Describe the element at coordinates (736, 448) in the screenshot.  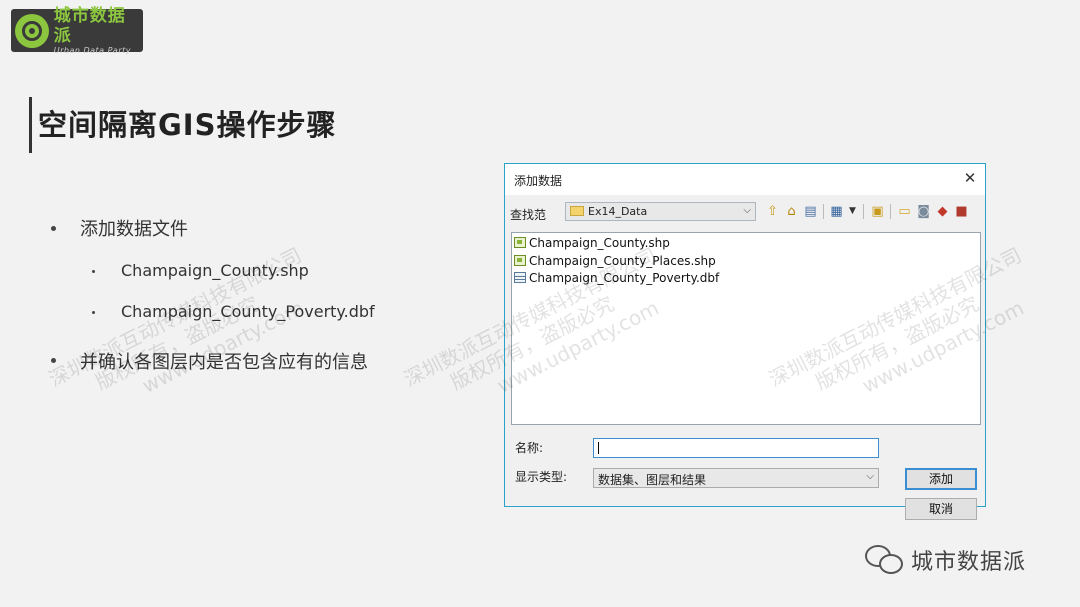
I see `name-input` at that location.